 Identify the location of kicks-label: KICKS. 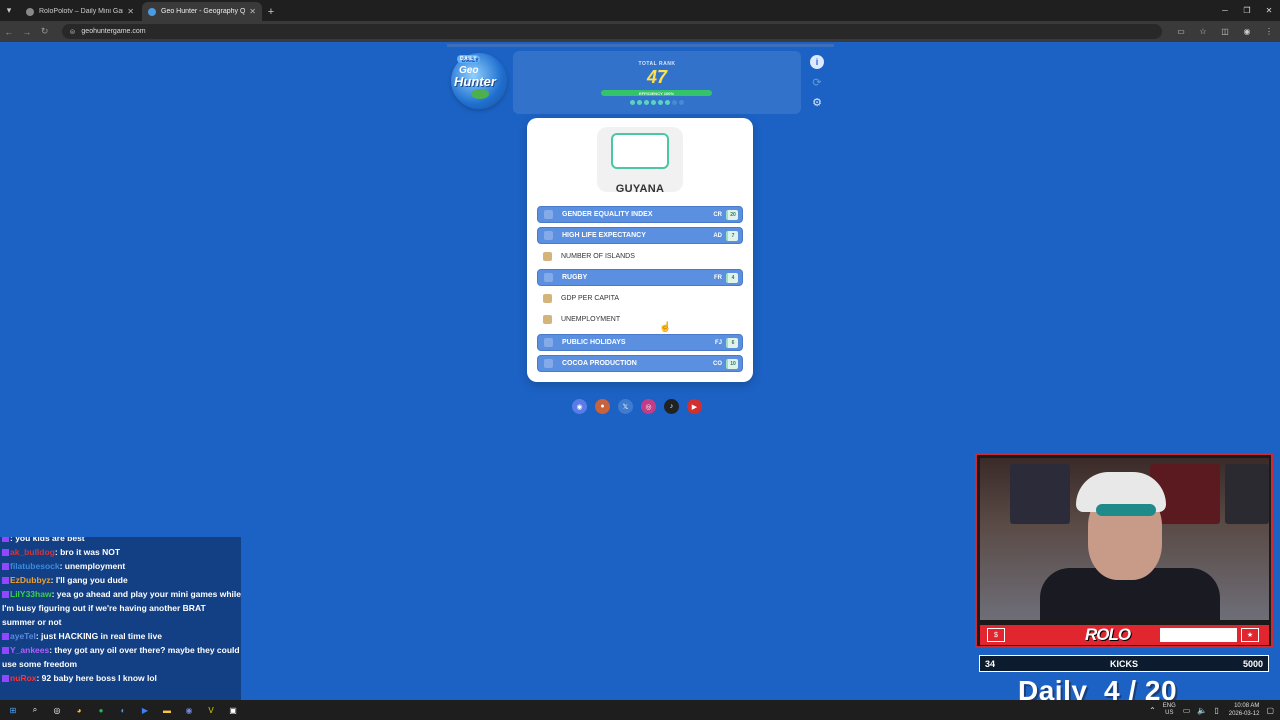
(1123, 663).